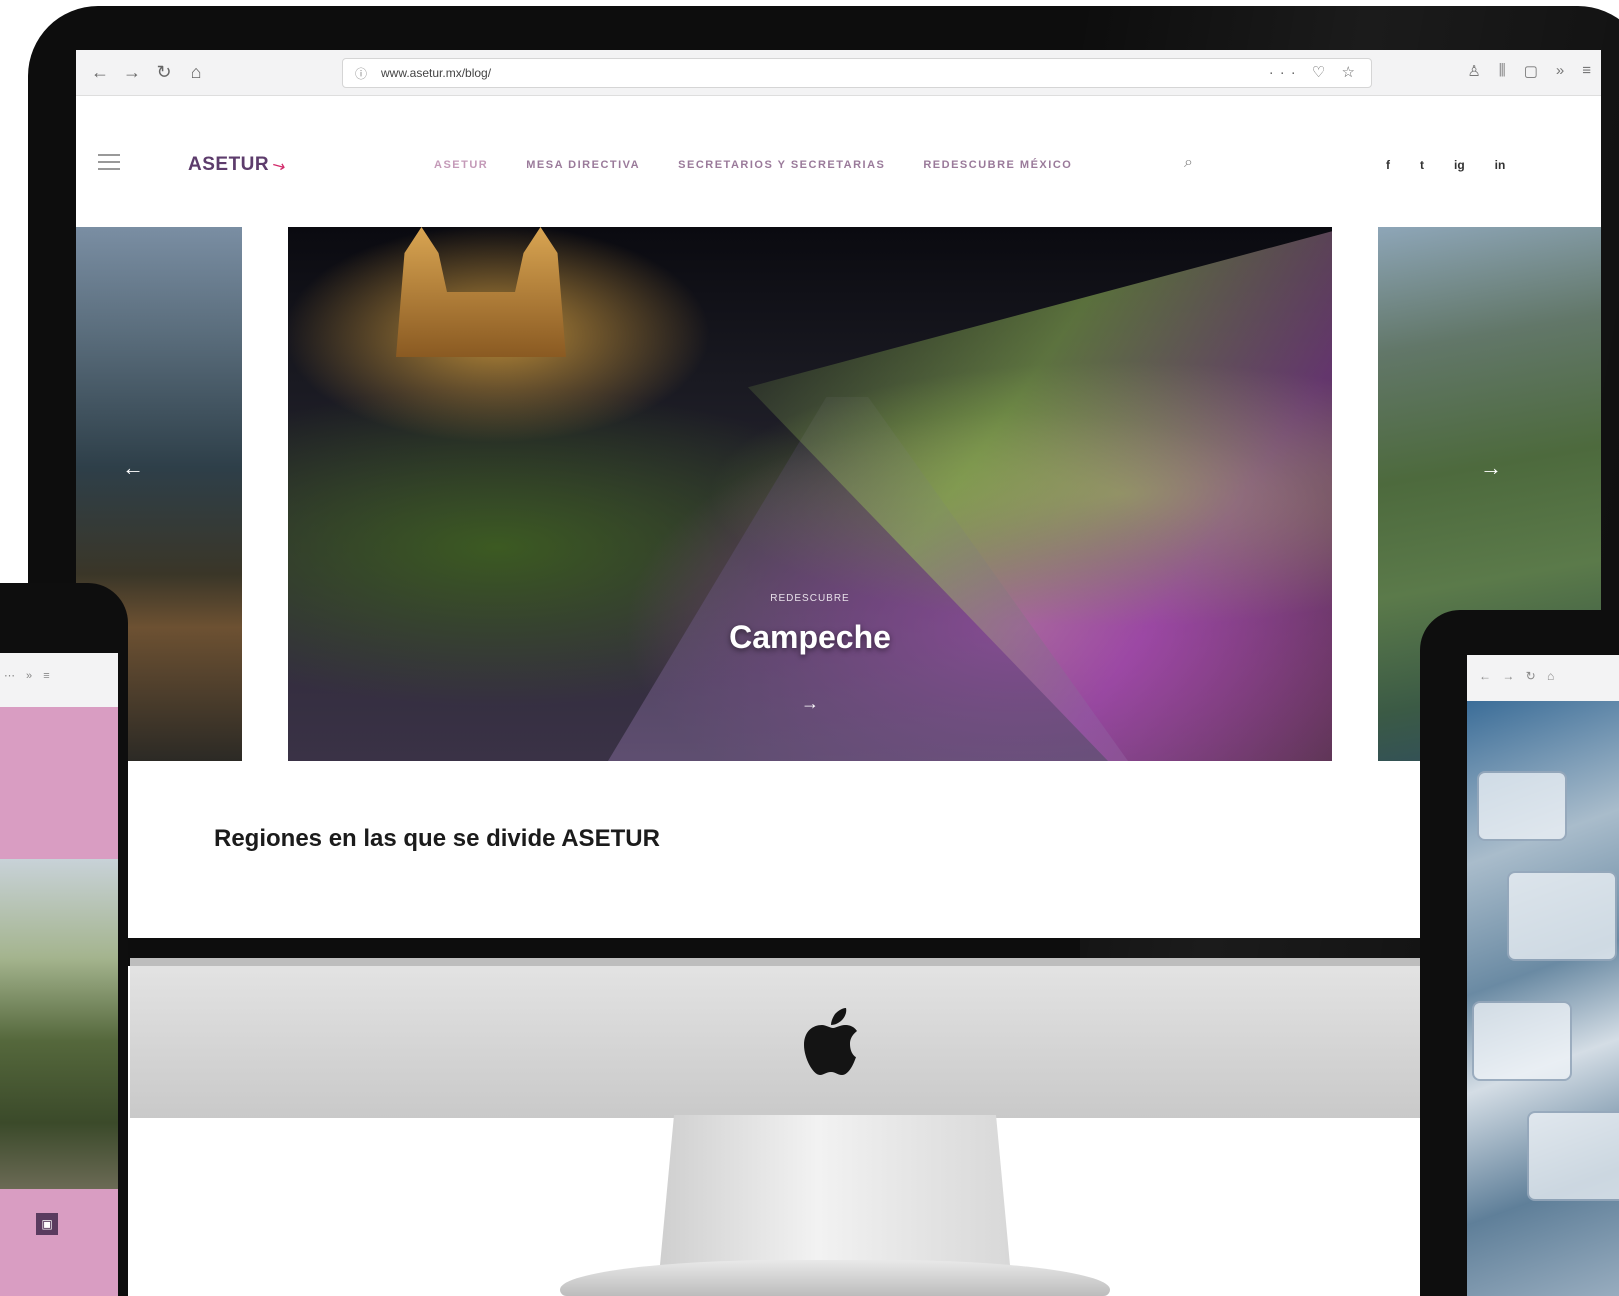  Describe the element at coordinates (810, 703) in the screenshot. I see `slide-link-arrow-icon: →` at that location.